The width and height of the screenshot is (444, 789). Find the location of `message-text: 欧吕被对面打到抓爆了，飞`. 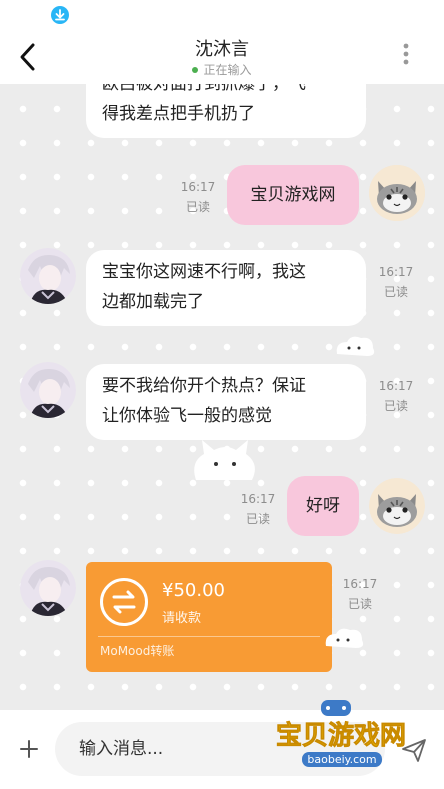

message-text: 欧吕被对面打到抓爆了，飞 is located at coordinates (204, 89).